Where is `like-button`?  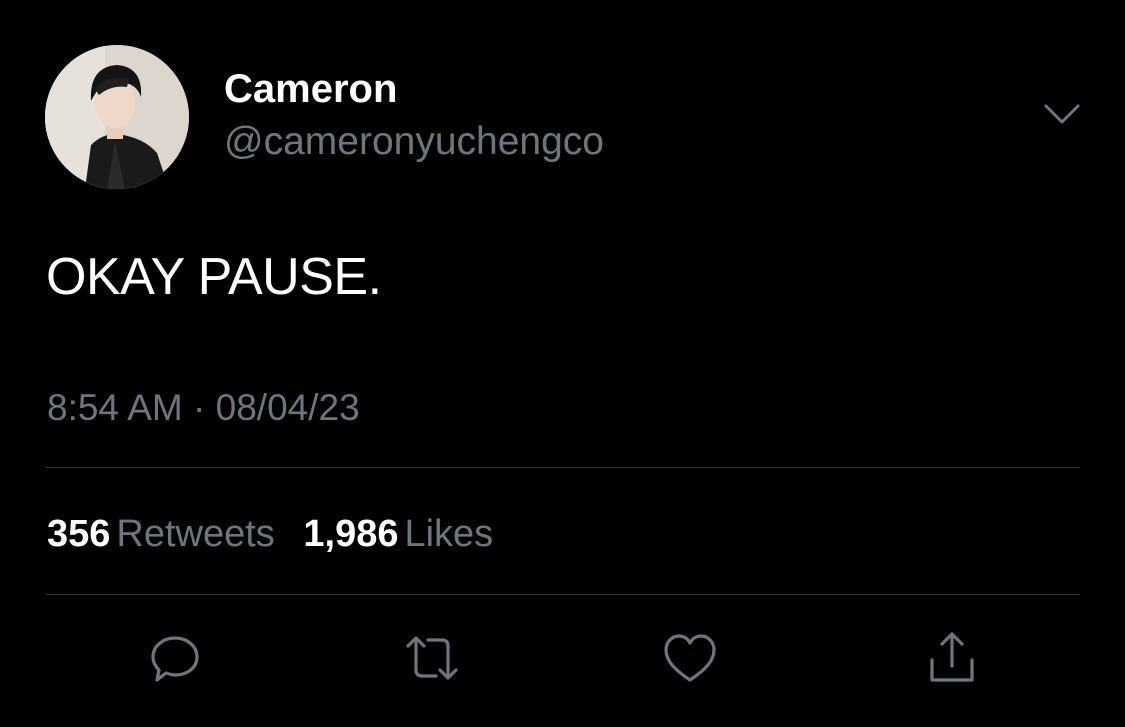
like-button is located at coordinates (690, 658).